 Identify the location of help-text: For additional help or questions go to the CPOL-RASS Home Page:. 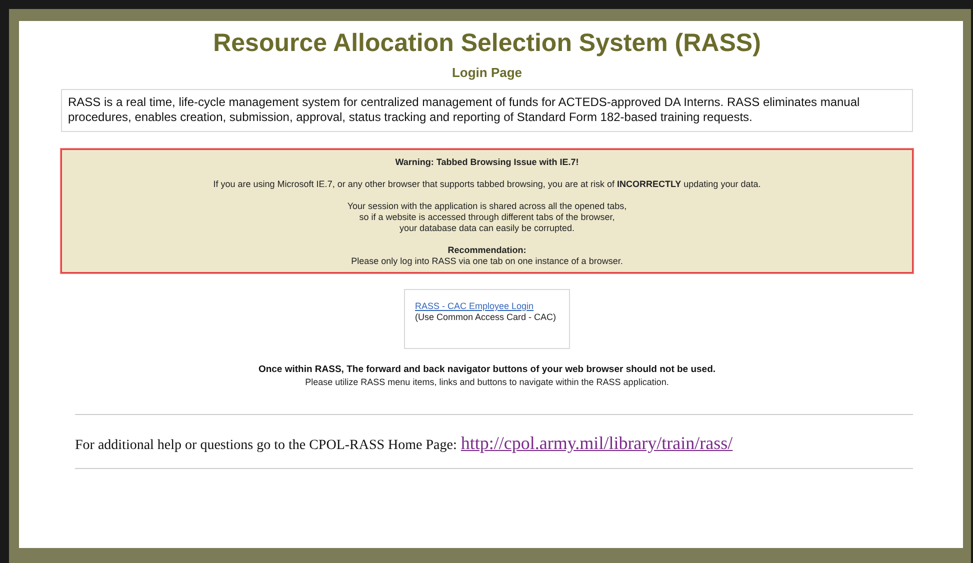
(266, 446).